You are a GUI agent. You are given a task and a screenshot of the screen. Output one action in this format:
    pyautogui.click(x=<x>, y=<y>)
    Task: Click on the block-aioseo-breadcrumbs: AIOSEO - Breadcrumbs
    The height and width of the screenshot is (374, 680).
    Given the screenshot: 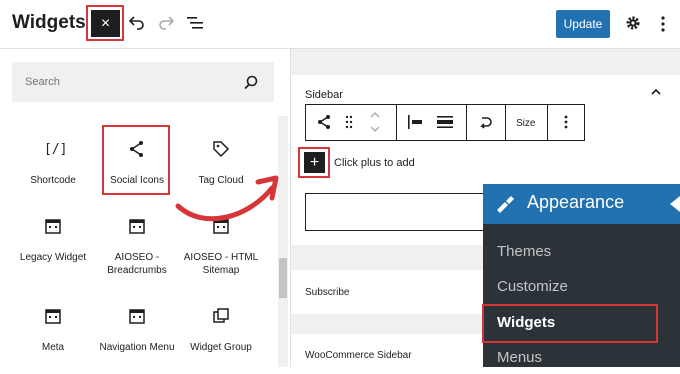 What is the action you would take?
    pyautogui.click(x=137, y=264)
    